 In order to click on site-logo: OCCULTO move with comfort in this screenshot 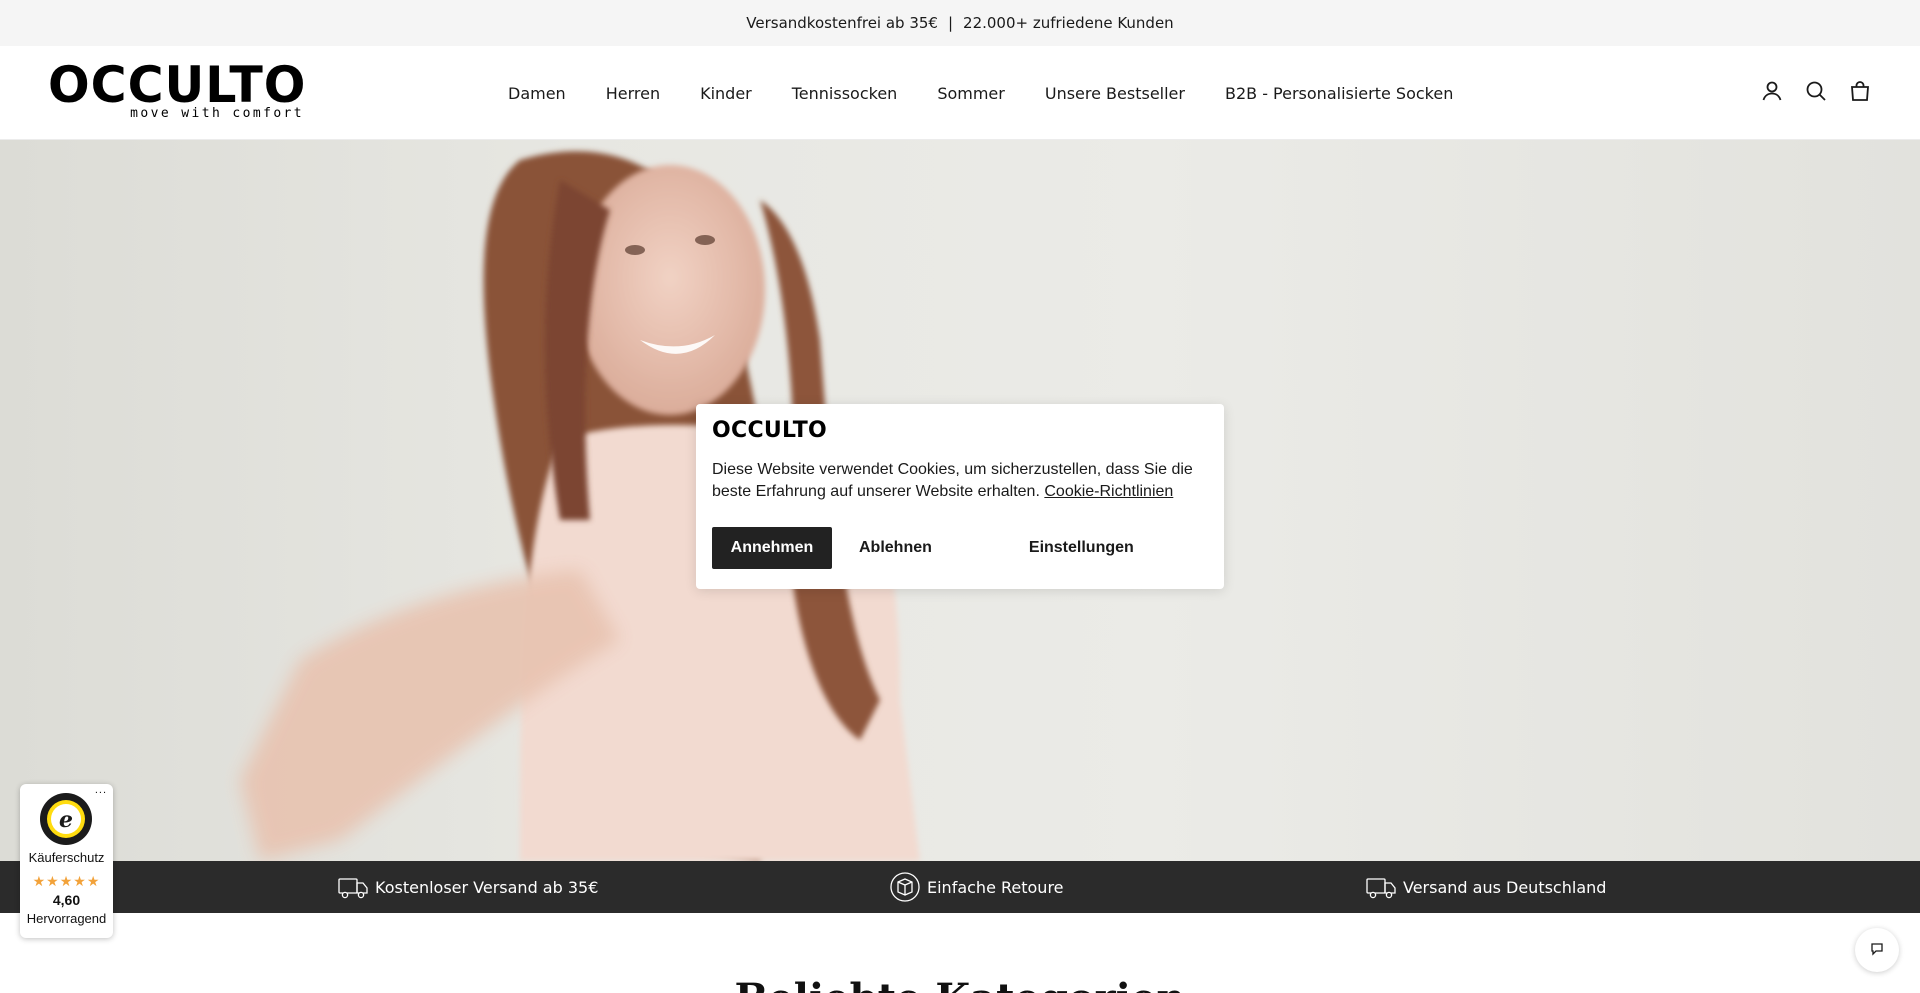, I will do `click(177, 89)`.